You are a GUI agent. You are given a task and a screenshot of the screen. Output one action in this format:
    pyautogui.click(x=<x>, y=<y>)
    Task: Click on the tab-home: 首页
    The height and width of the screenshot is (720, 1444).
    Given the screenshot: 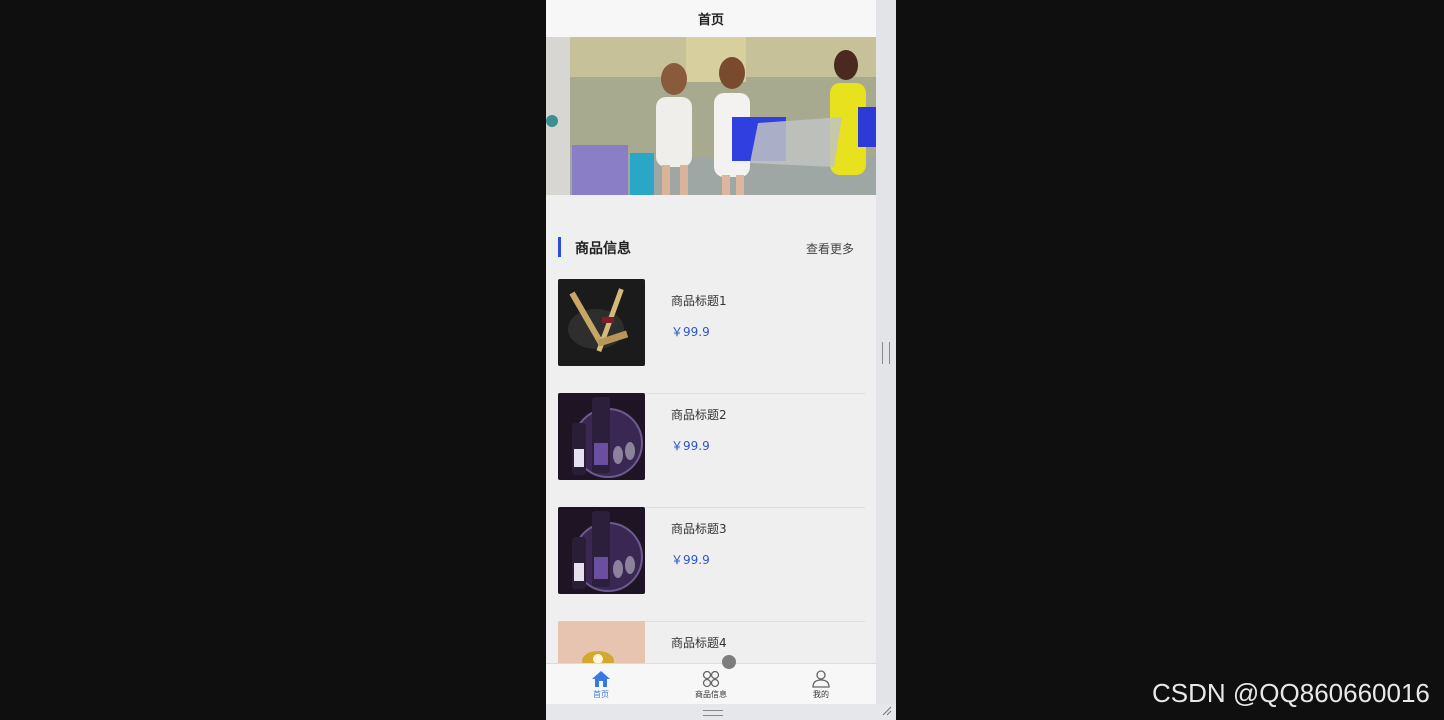 What is the action you would take?
    pyautogui.click(x=601, y=684)
    